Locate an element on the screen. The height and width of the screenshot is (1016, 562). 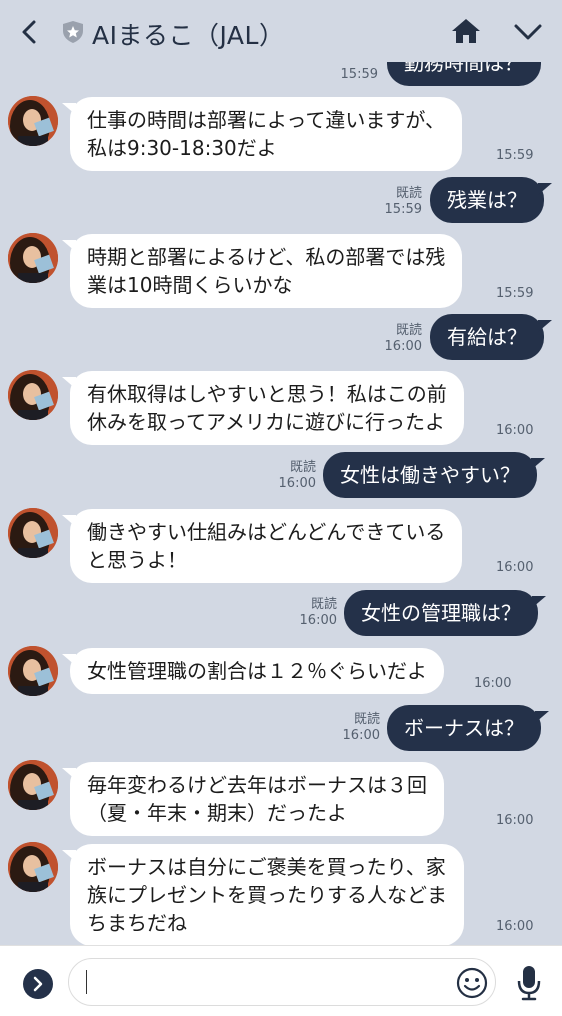
voice-input-button is located at coordinates (529, 983).